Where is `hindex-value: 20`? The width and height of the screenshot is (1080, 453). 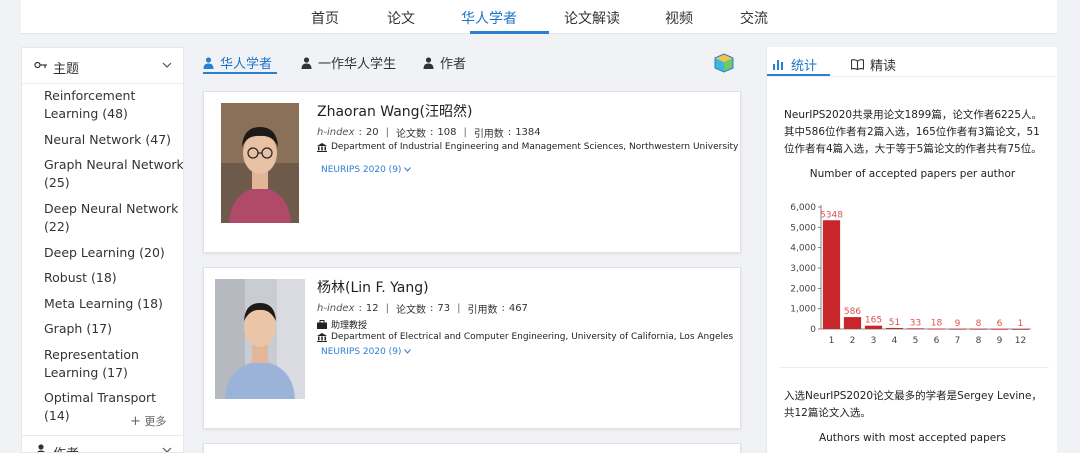
hindex-value: 20 is located at coordinates (372, 132).